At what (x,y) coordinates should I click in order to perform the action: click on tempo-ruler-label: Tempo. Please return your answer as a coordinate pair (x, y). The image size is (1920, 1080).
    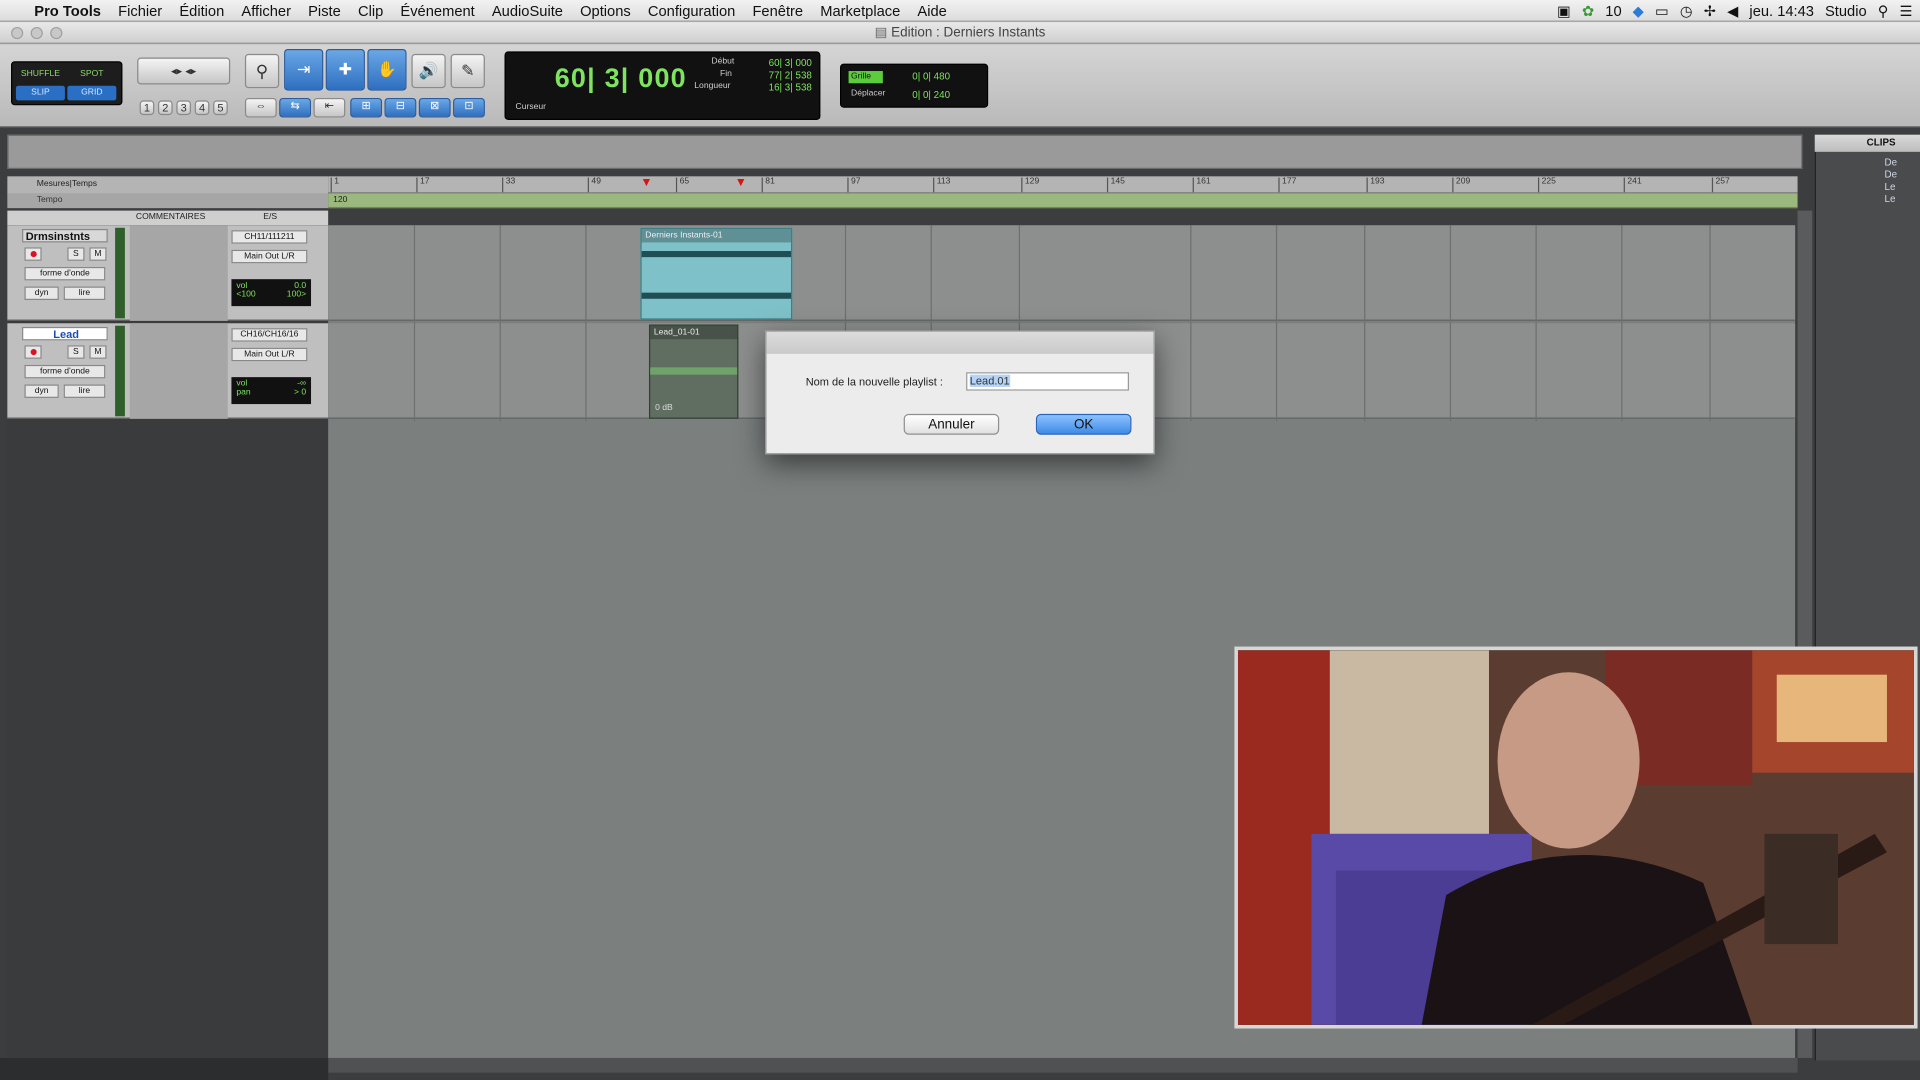
    Looking at the image, I should click on (168, 201).